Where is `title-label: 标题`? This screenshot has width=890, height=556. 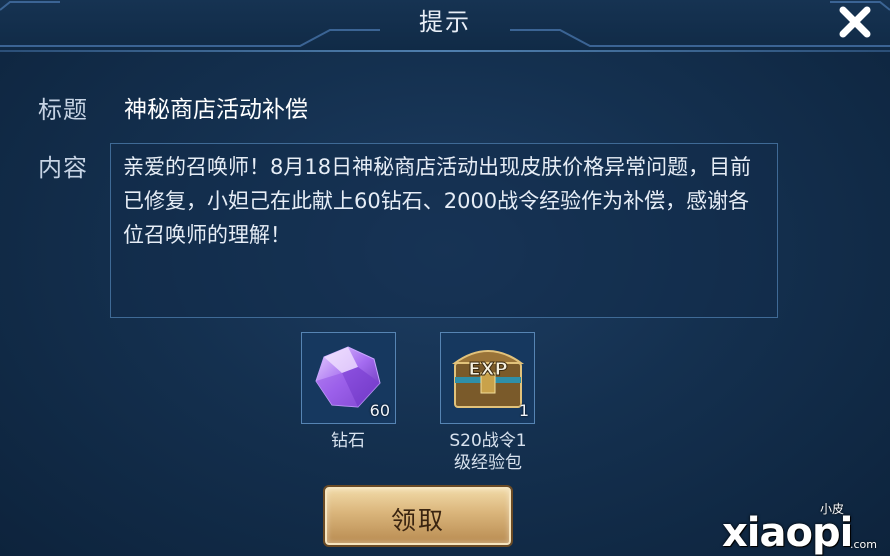
title-label: 标题 is located at coordinates (63, 110).